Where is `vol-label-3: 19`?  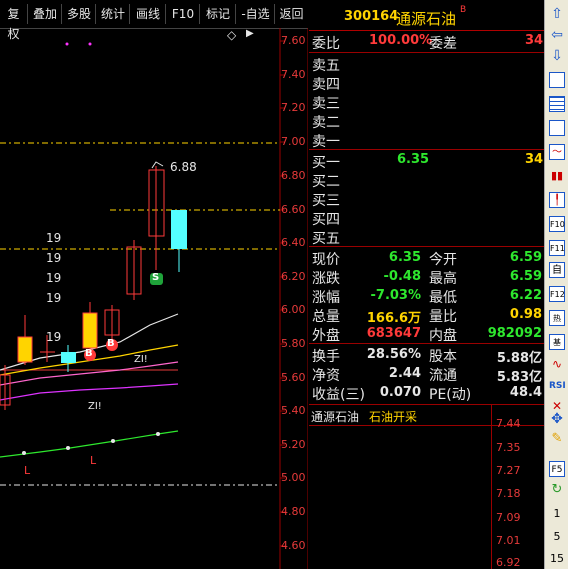
vol-label-3: 19 is located at coordinates (54, 278).